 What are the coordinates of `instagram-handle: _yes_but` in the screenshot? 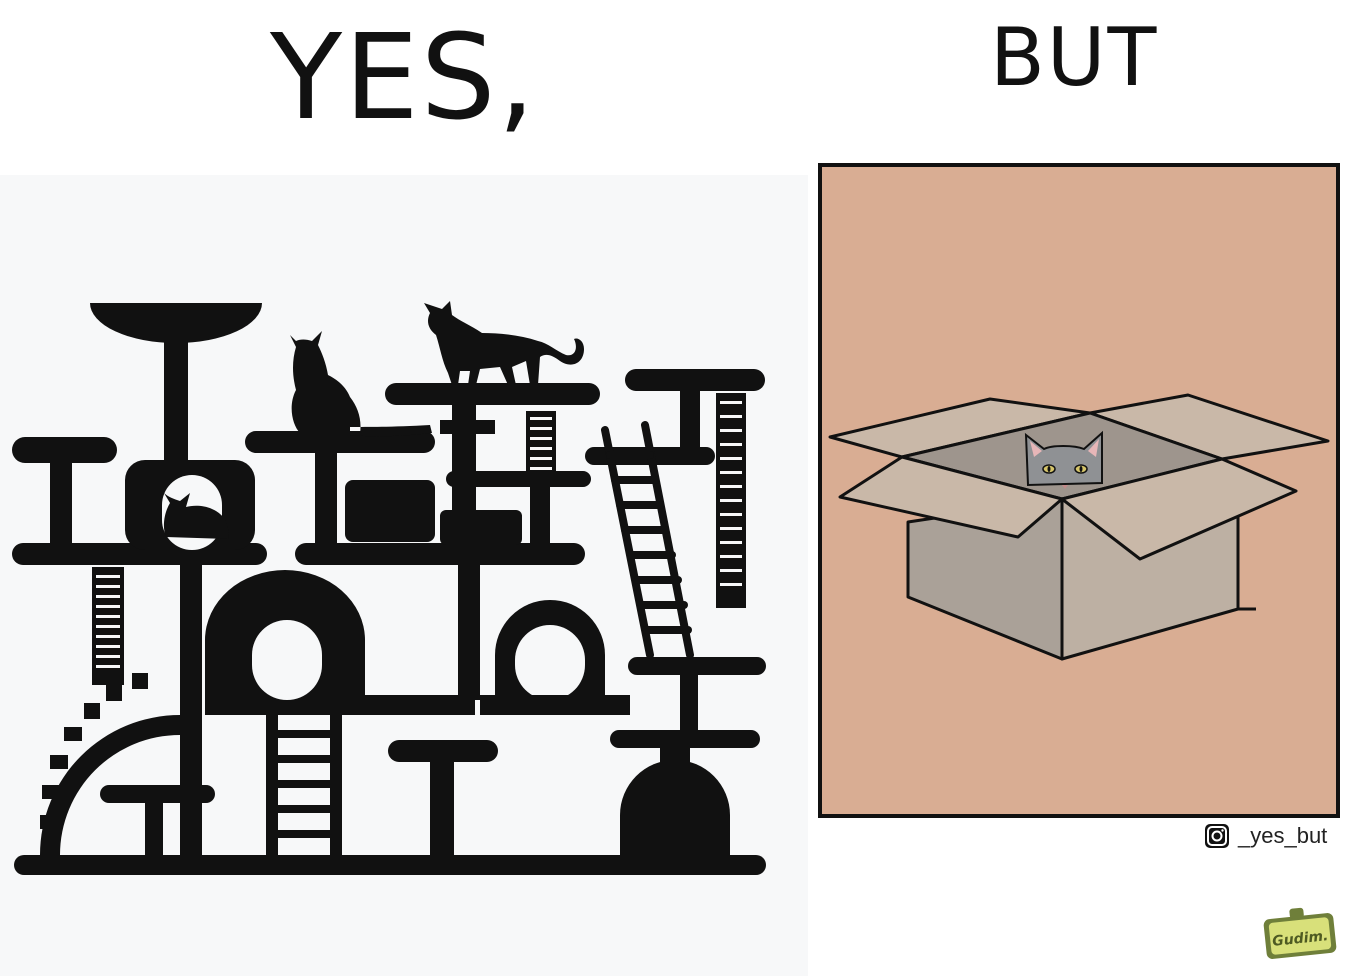 It's located at (1283, 835).